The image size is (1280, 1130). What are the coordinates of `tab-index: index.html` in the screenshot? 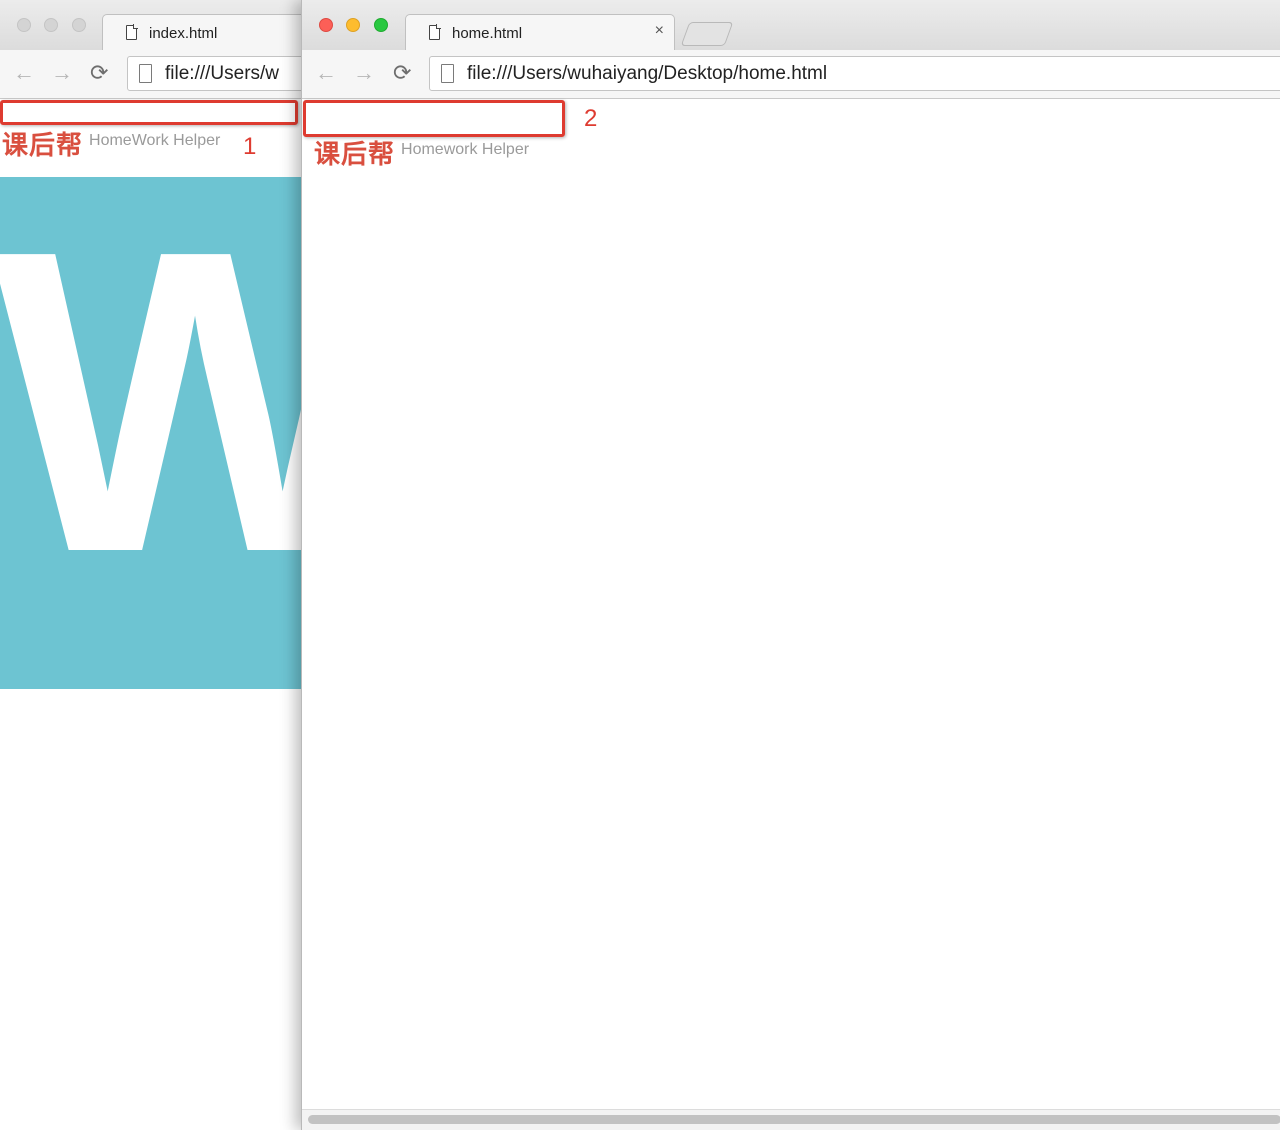 It's located at (202, 32).